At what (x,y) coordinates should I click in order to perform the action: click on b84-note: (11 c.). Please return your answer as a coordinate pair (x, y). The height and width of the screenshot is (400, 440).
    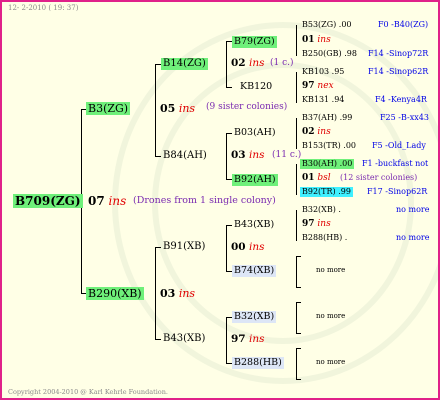
    Looking at the image, I should click on (287, 155).